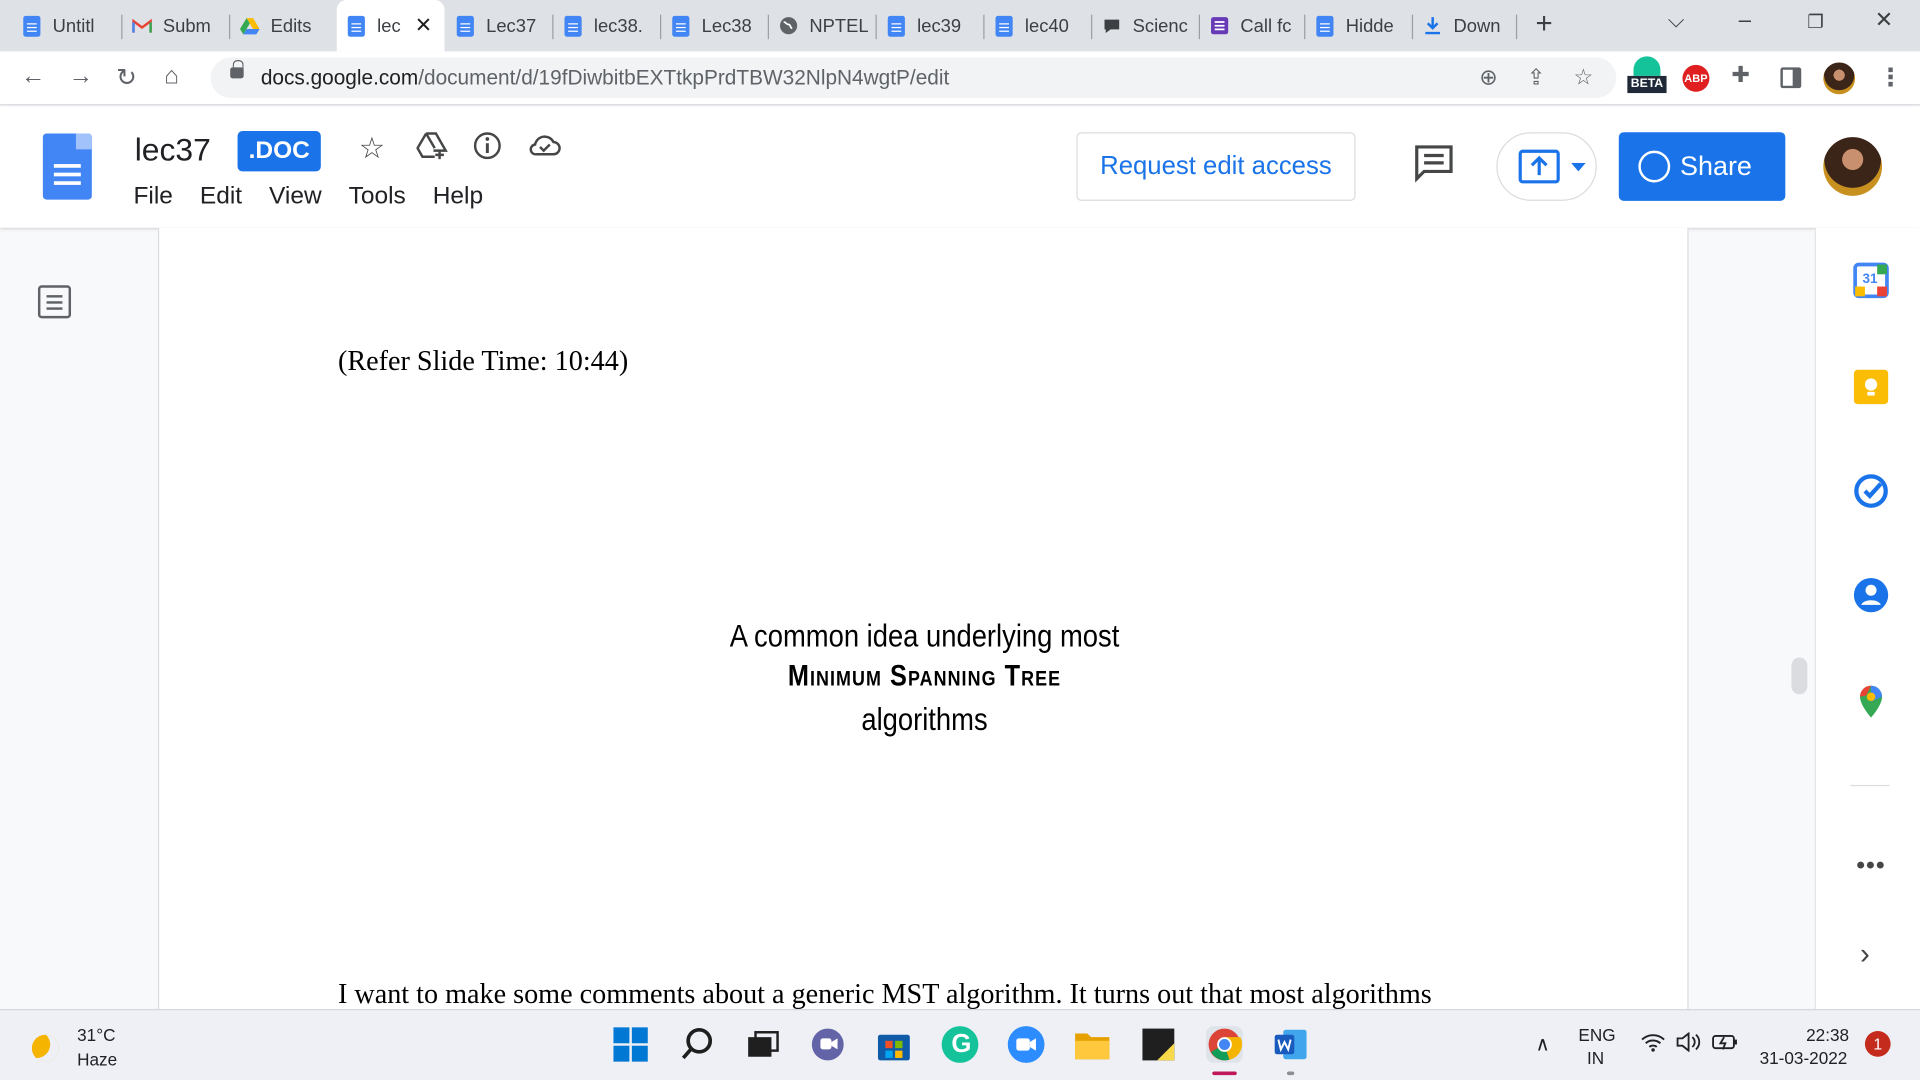 The width and height of the screenshot is (1920, 1080). I want to click on calendar-icon: 31, so click(1871, 280).